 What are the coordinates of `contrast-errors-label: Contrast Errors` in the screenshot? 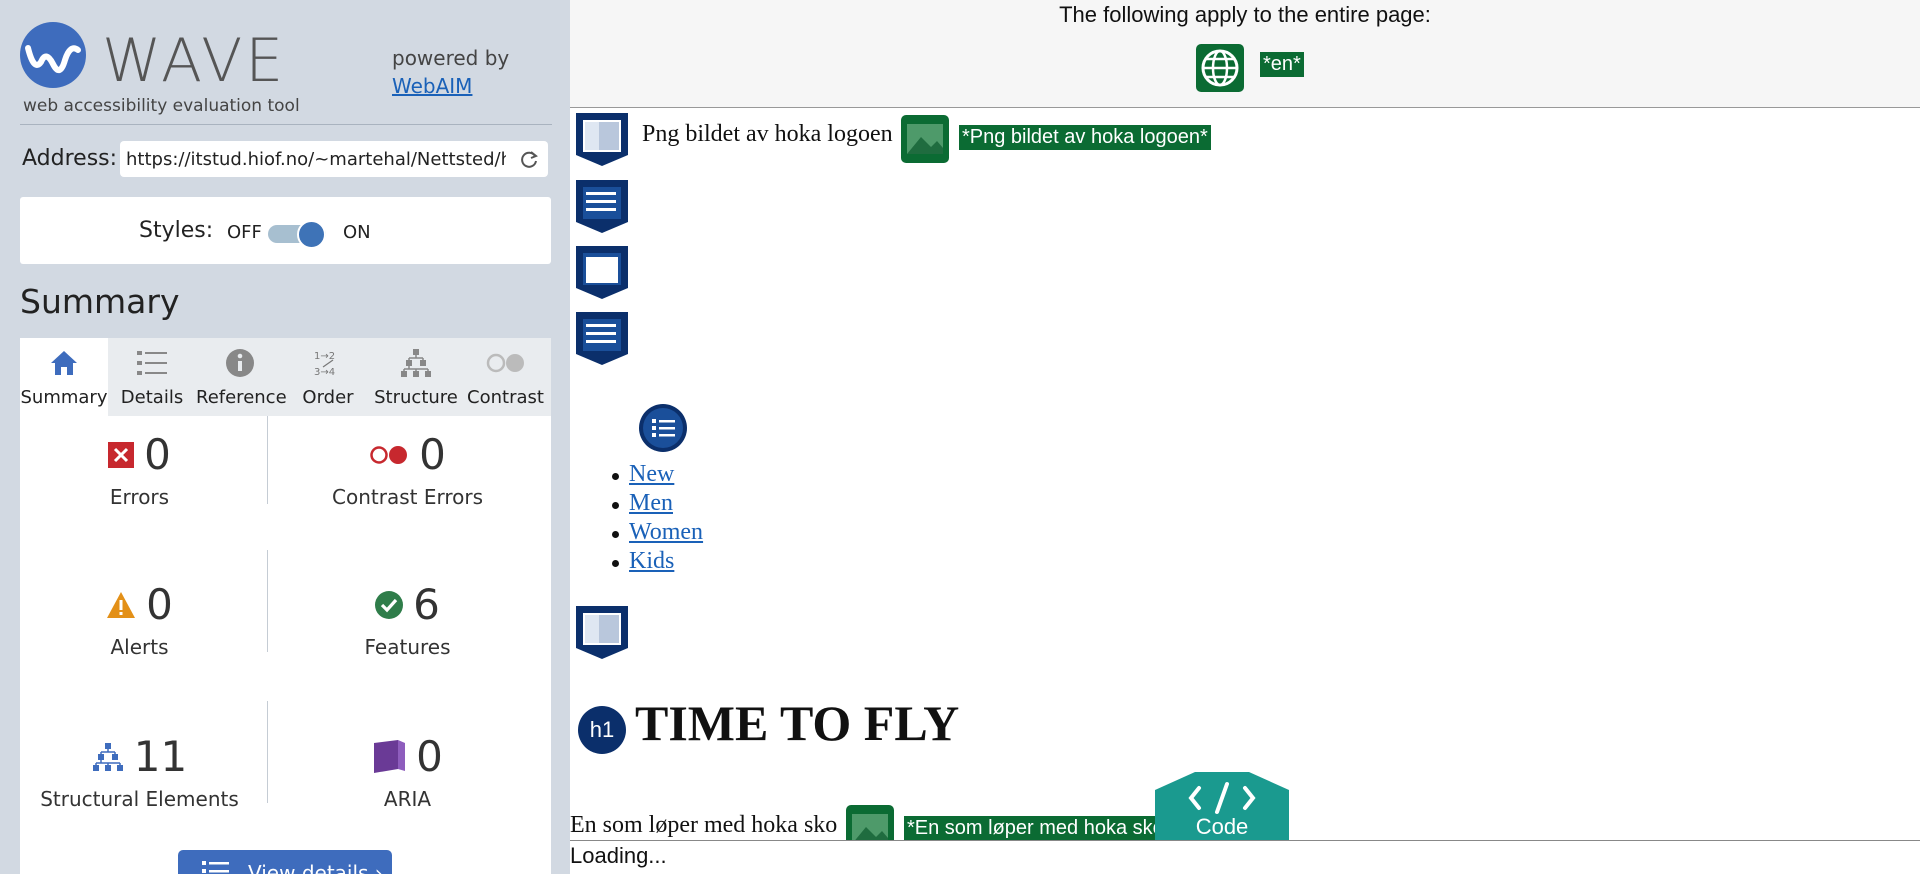 It's located at (407, 497).